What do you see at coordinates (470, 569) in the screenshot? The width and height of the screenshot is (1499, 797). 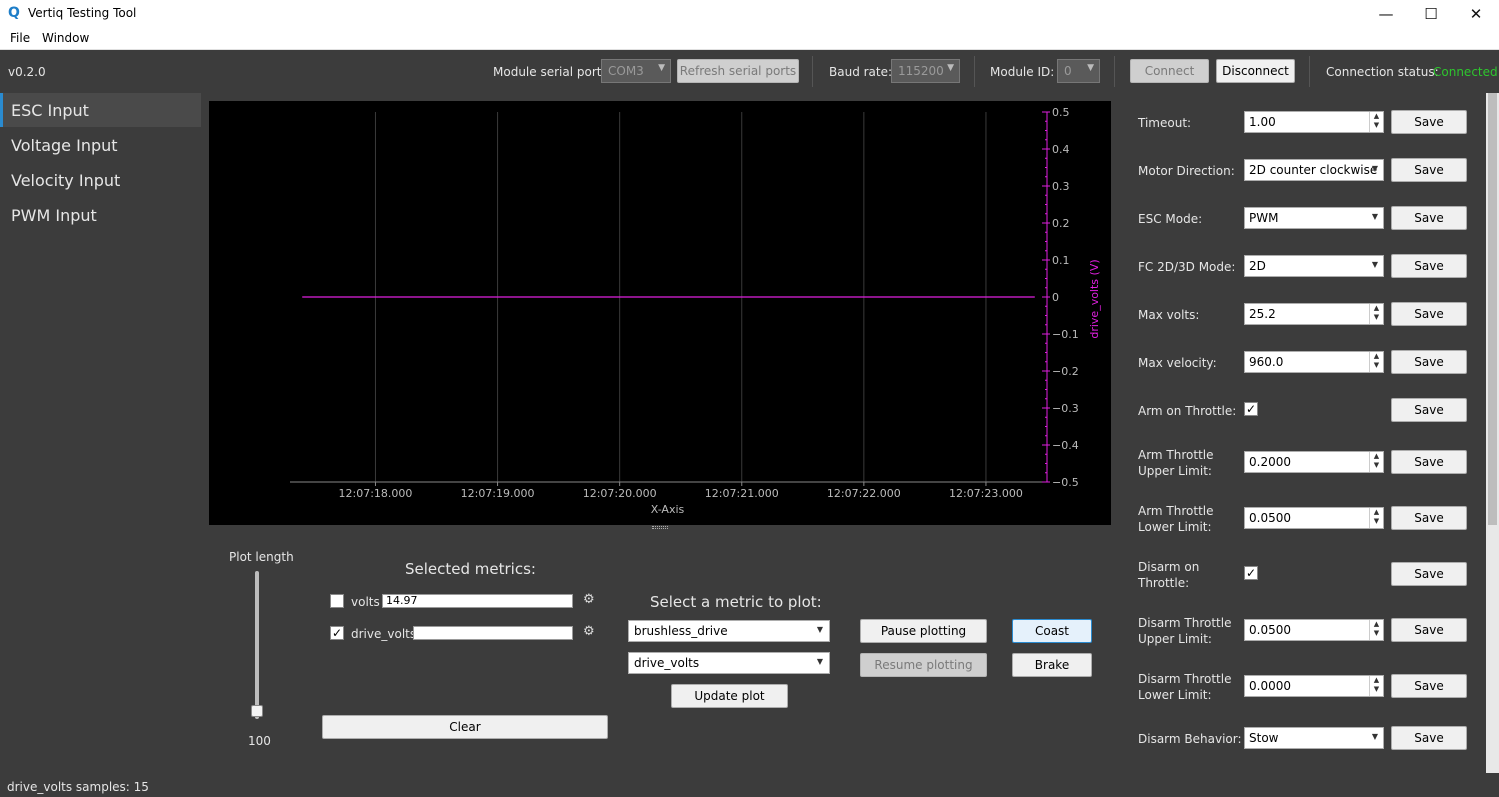 I see `selected-metrics-title: Selected metrics:` at bounding box center [470, 569].